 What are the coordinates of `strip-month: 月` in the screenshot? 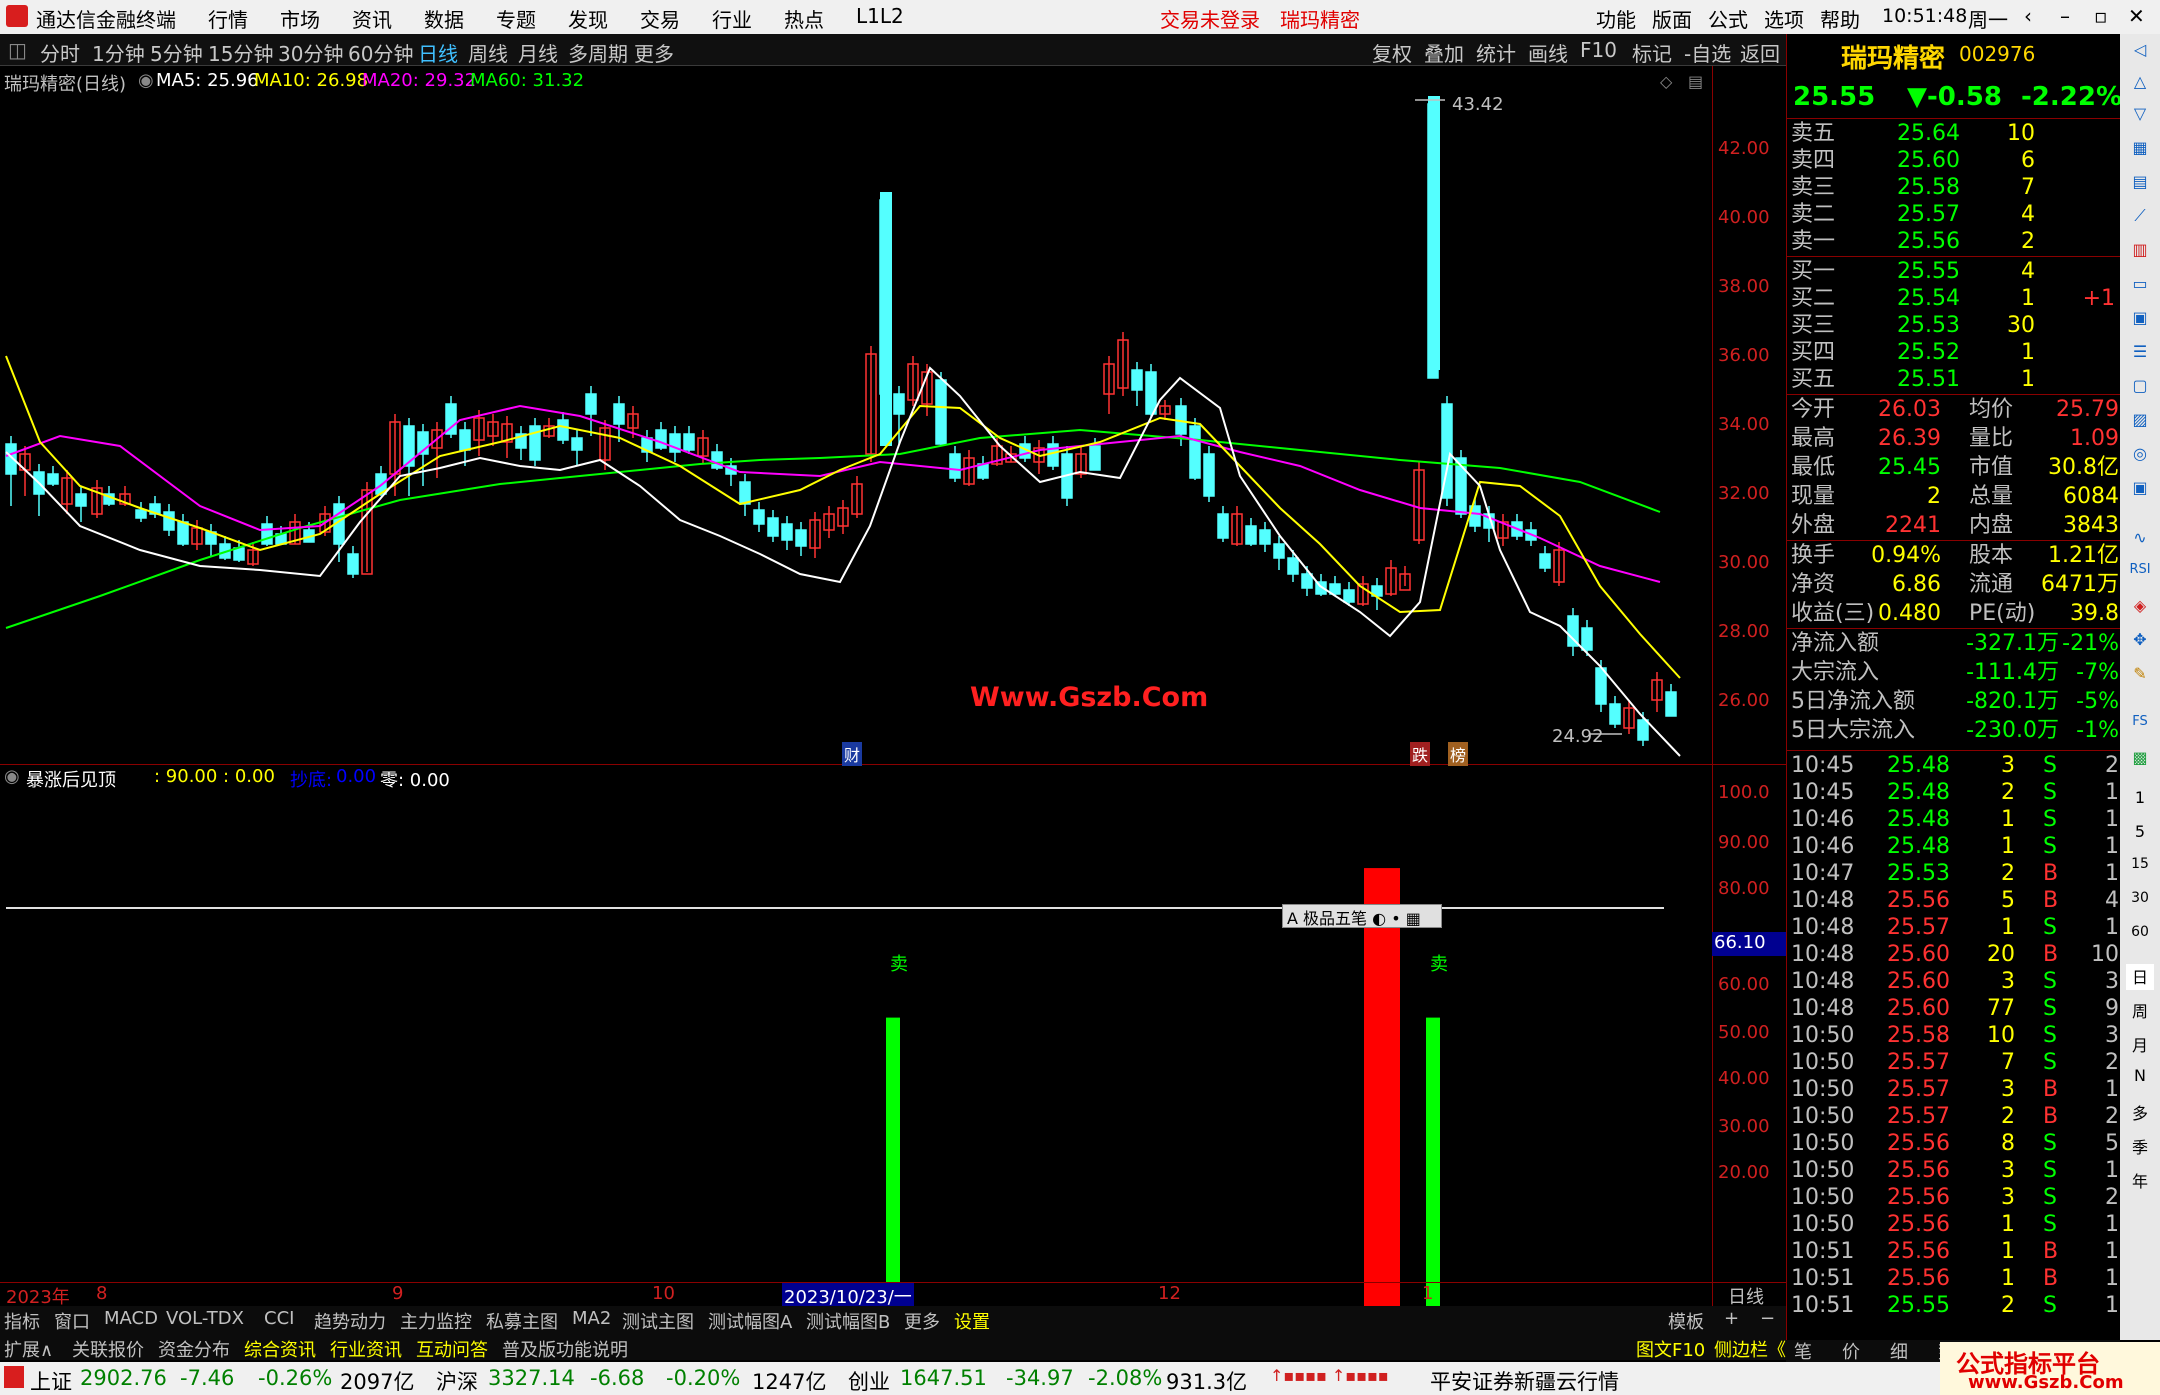 It's located at (2140, 1045).